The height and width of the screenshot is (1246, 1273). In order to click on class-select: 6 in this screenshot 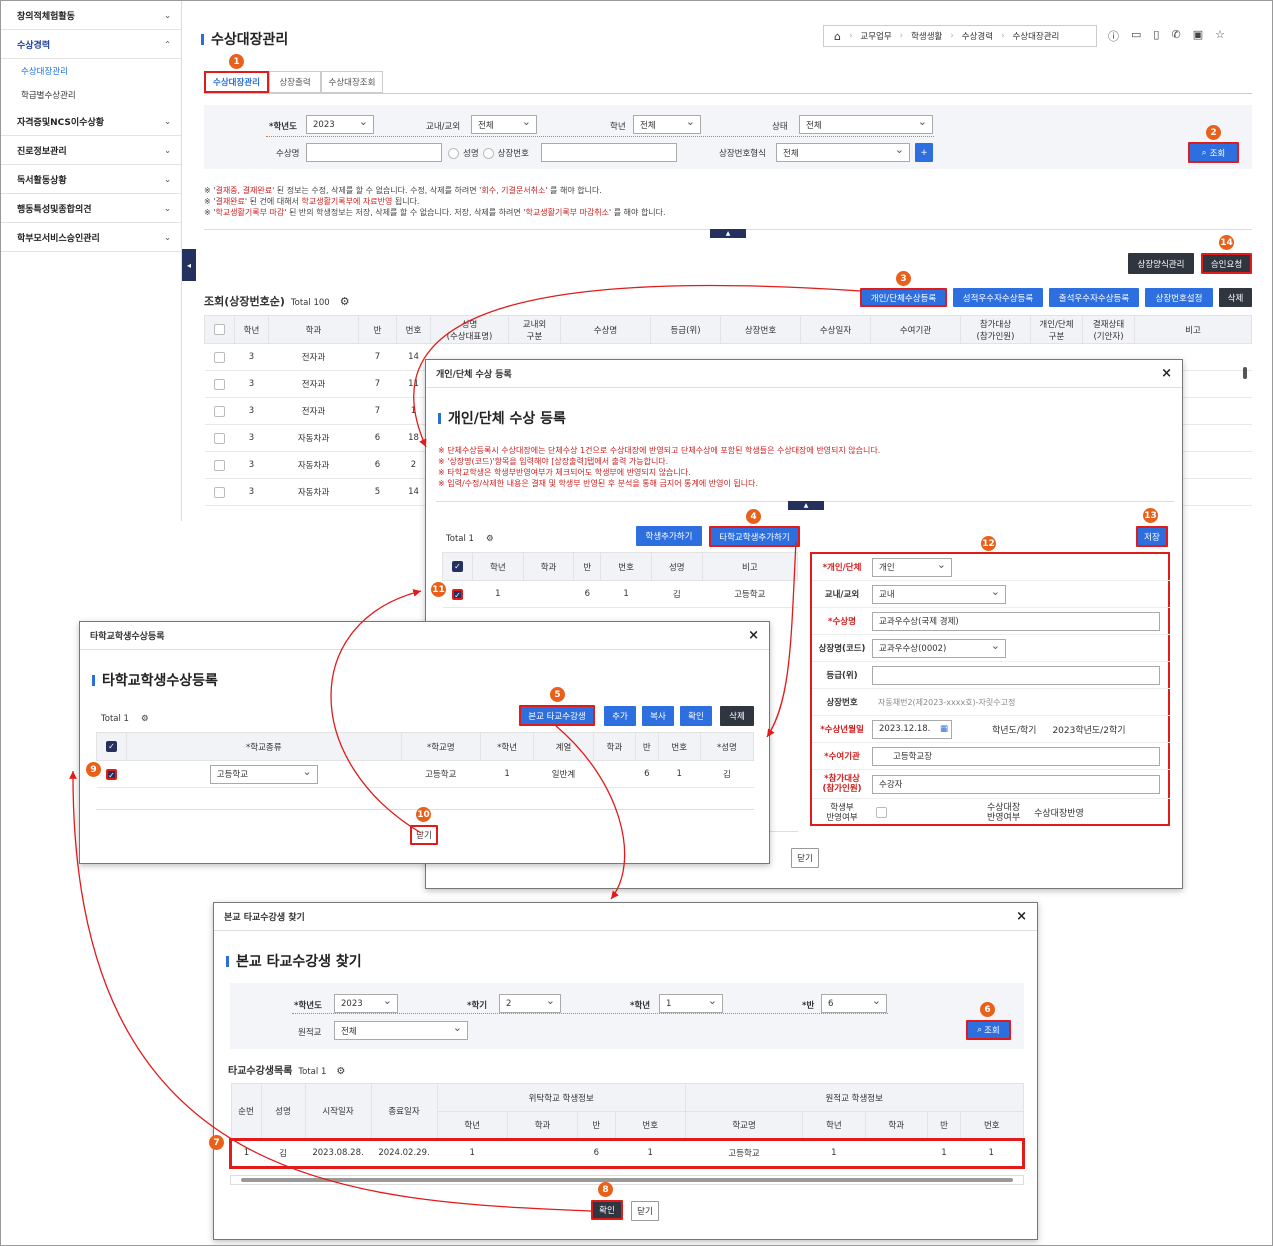, I will do `click(854, 1003)`.